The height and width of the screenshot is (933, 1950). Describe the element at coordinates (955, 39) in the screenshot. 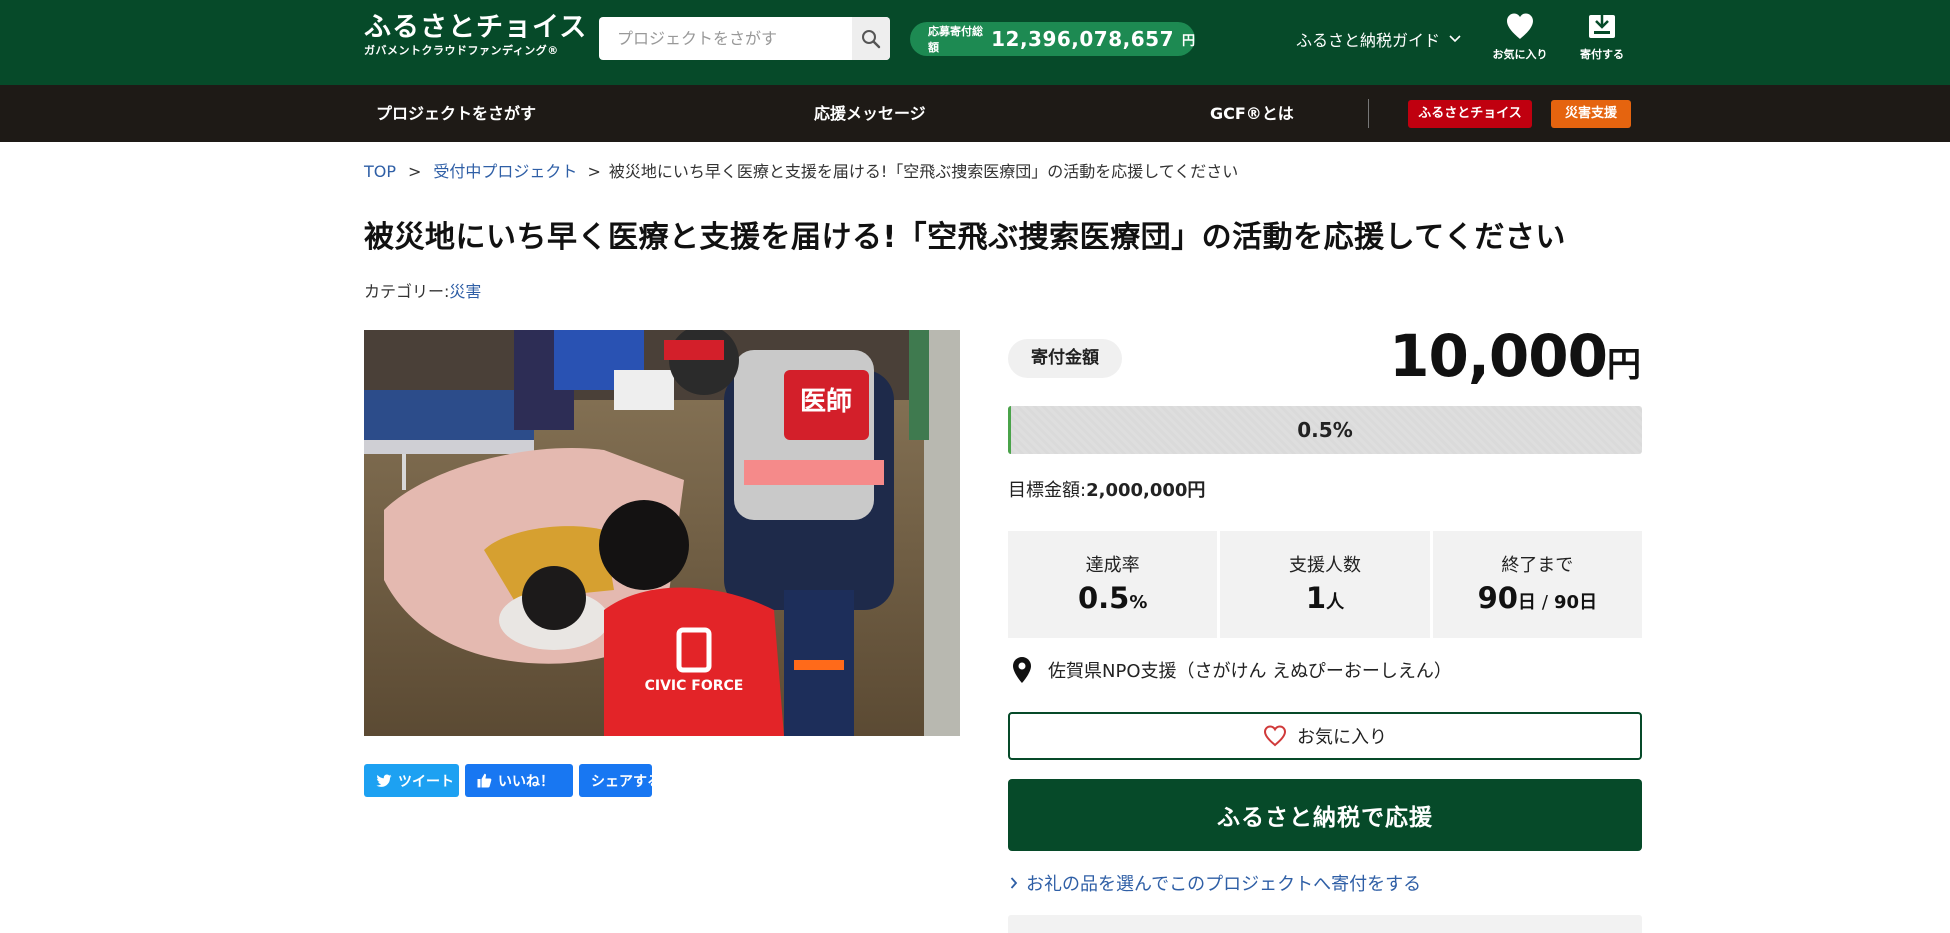

I see `total-donation-label: 応募寄付総額` at that location.